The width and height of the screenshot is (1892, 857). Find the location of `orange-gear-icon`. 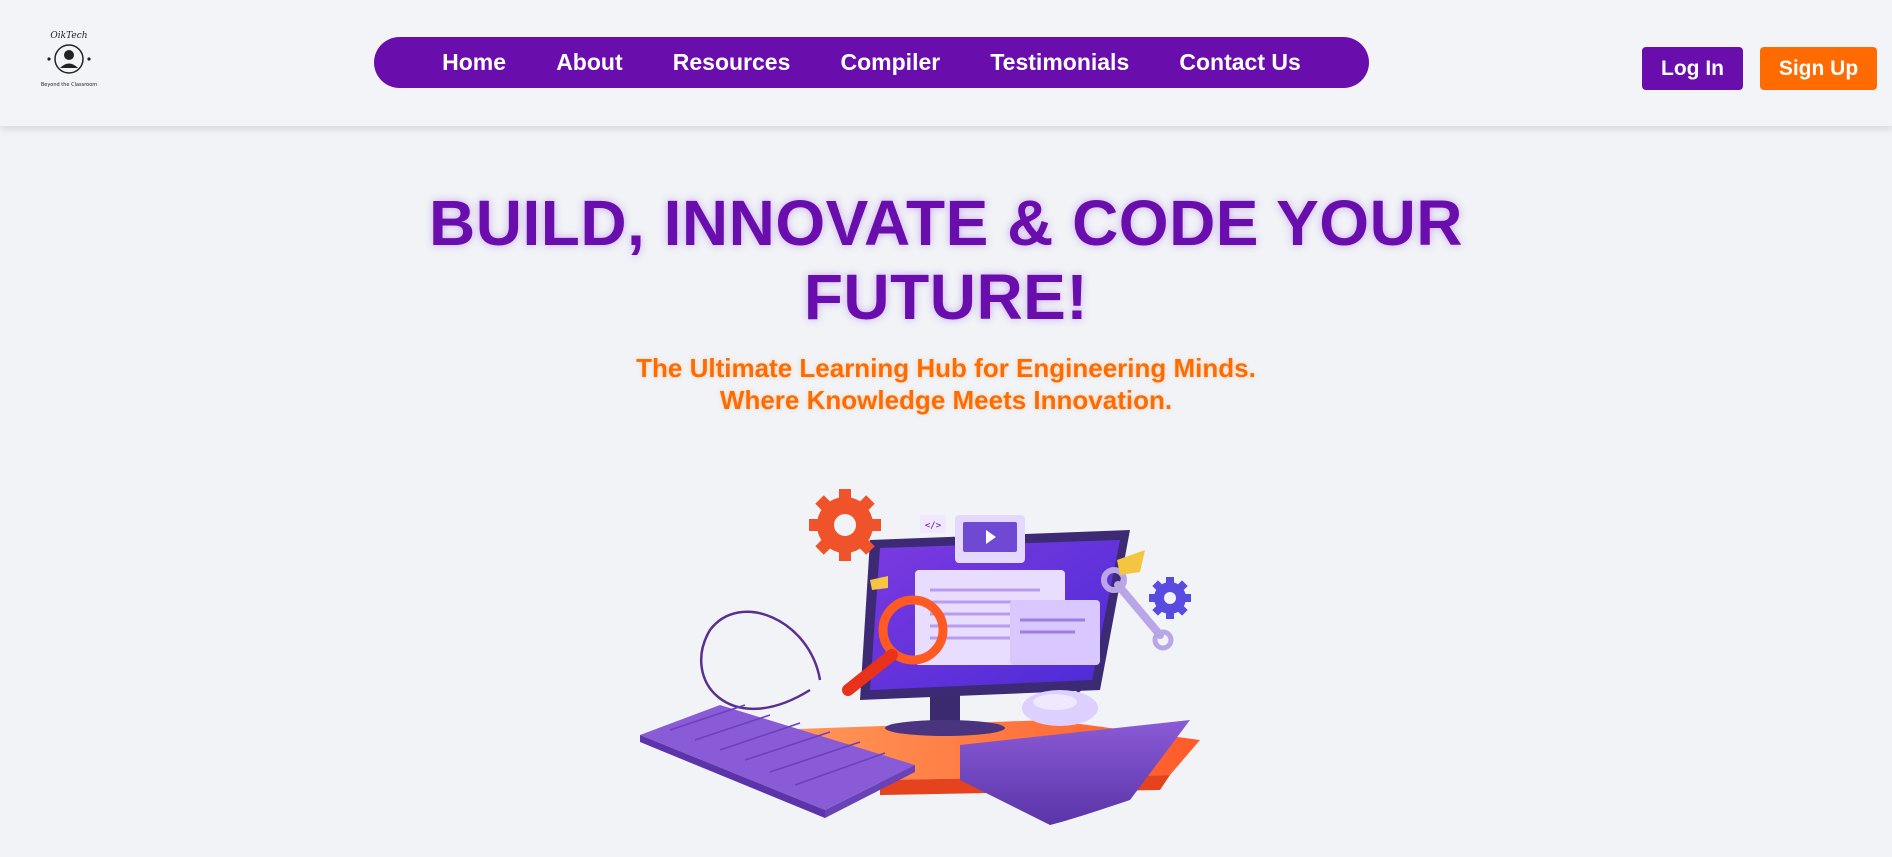

orange-gear-icon is located at coordinates (845, 525).